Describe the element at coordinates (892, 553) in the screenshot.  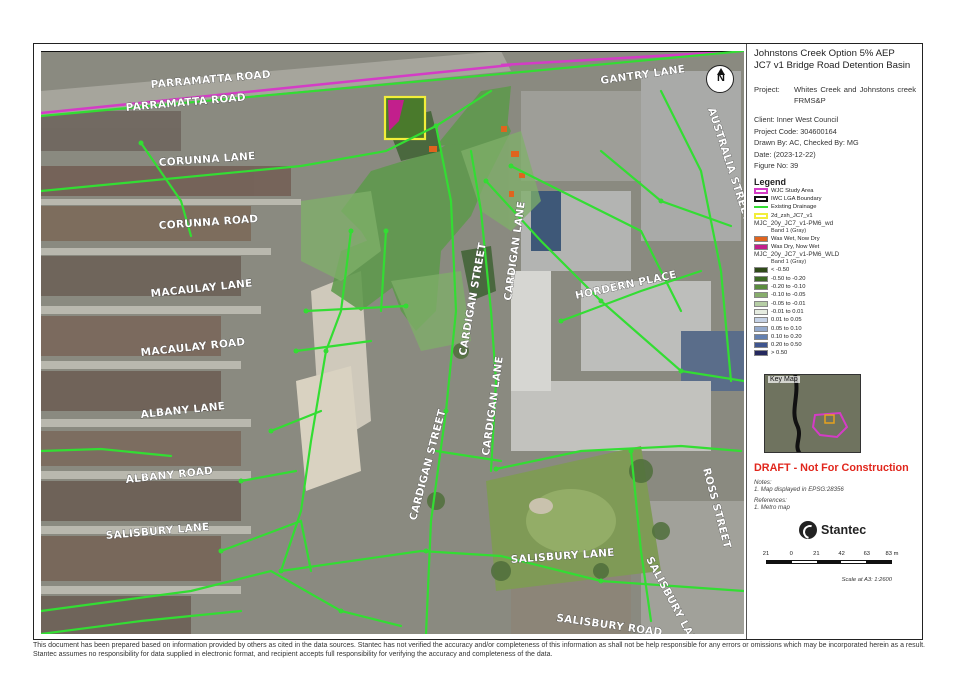
I see `scale-tick: 83 m` at that location.